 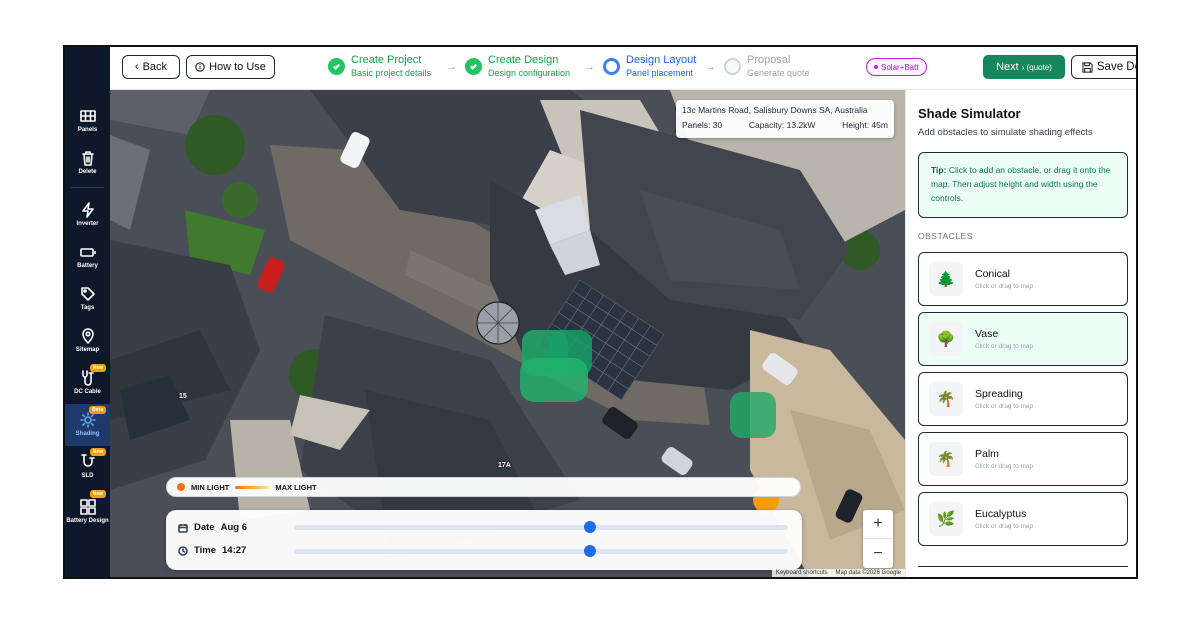 I want to click on back-button: ‹ Back, so click(x=151, y=67).